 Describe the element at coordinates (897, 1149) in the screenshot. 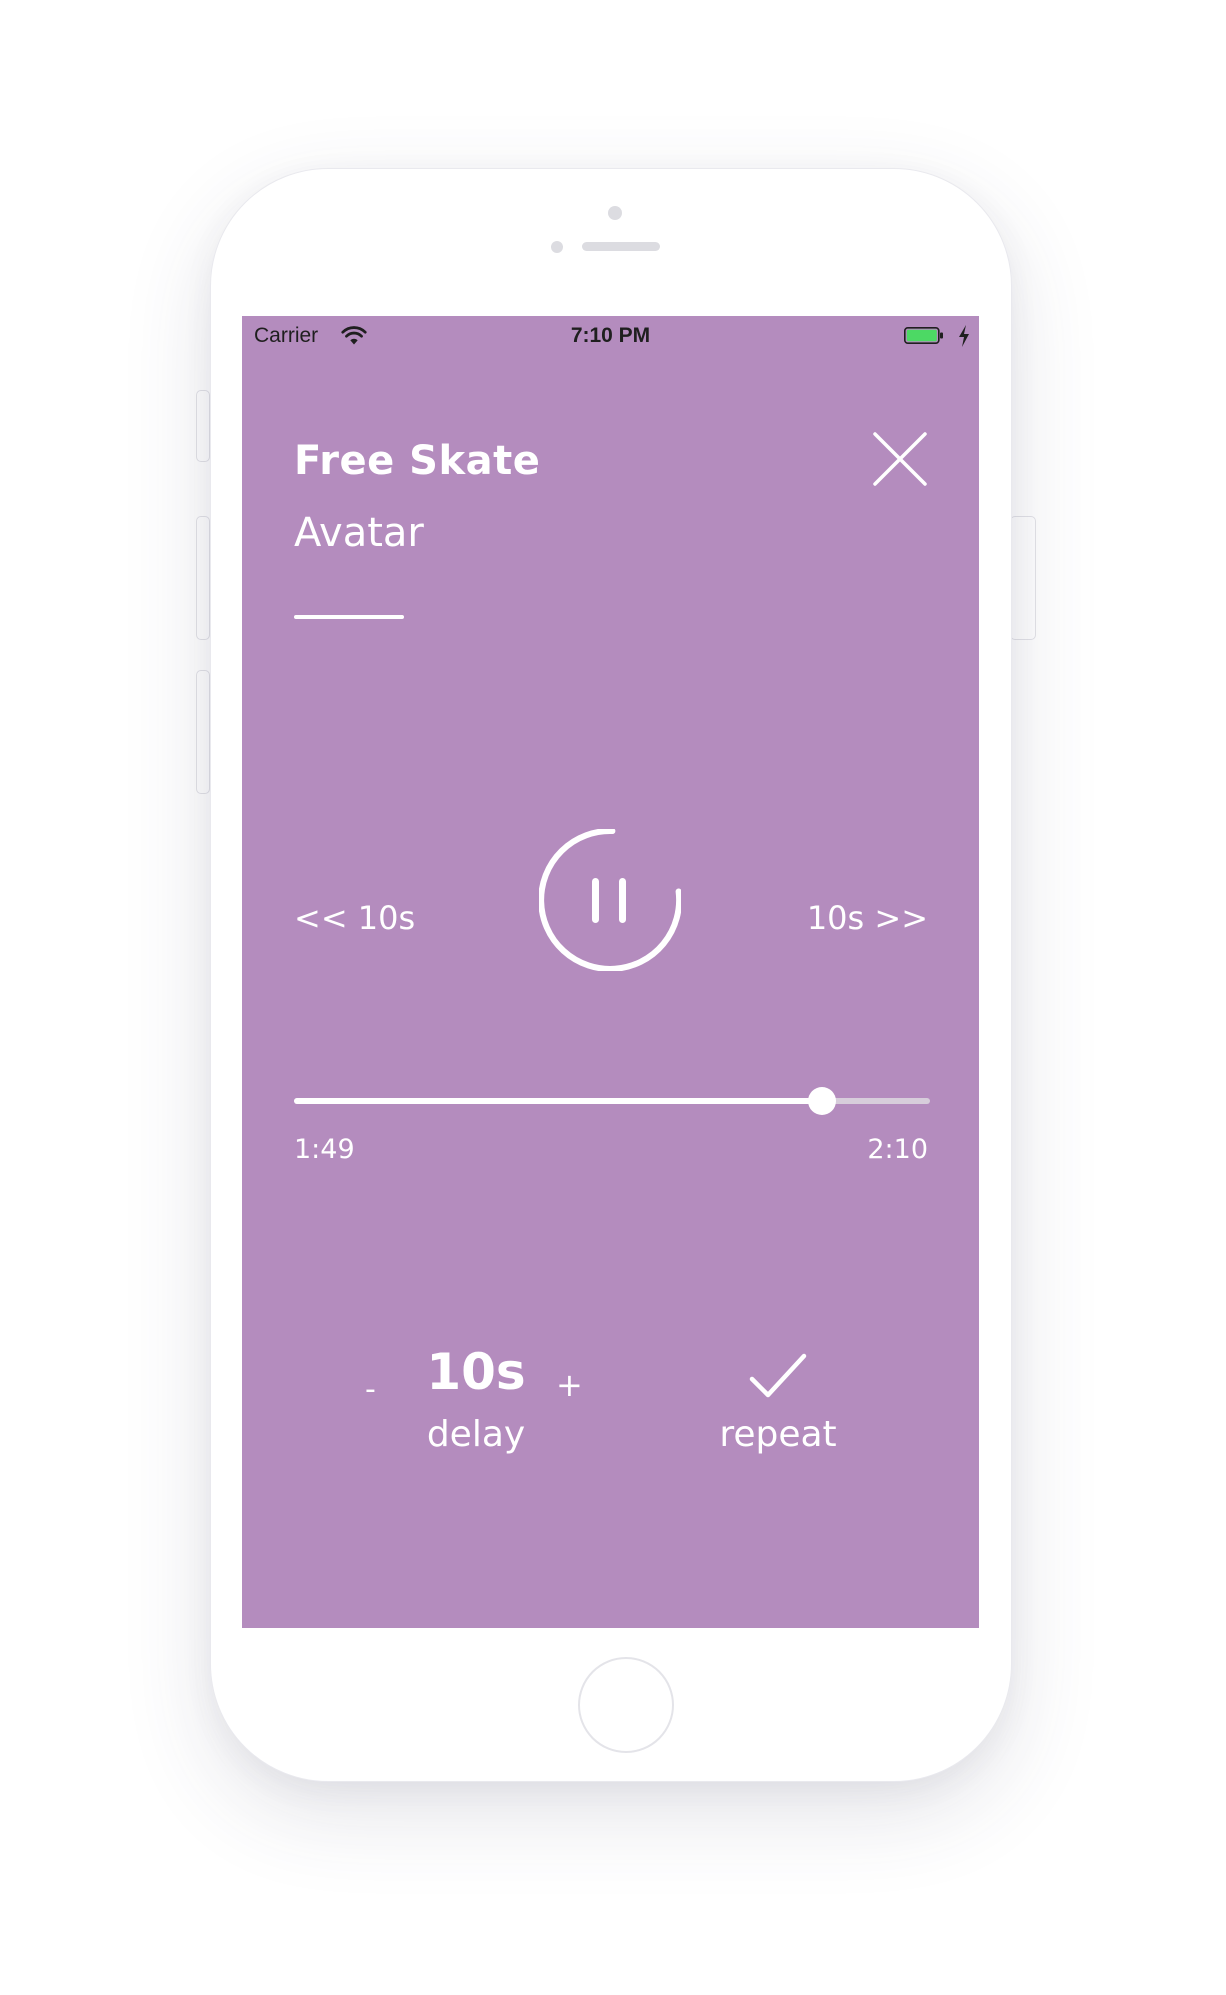

I see `total-time: 2:10` at that location.